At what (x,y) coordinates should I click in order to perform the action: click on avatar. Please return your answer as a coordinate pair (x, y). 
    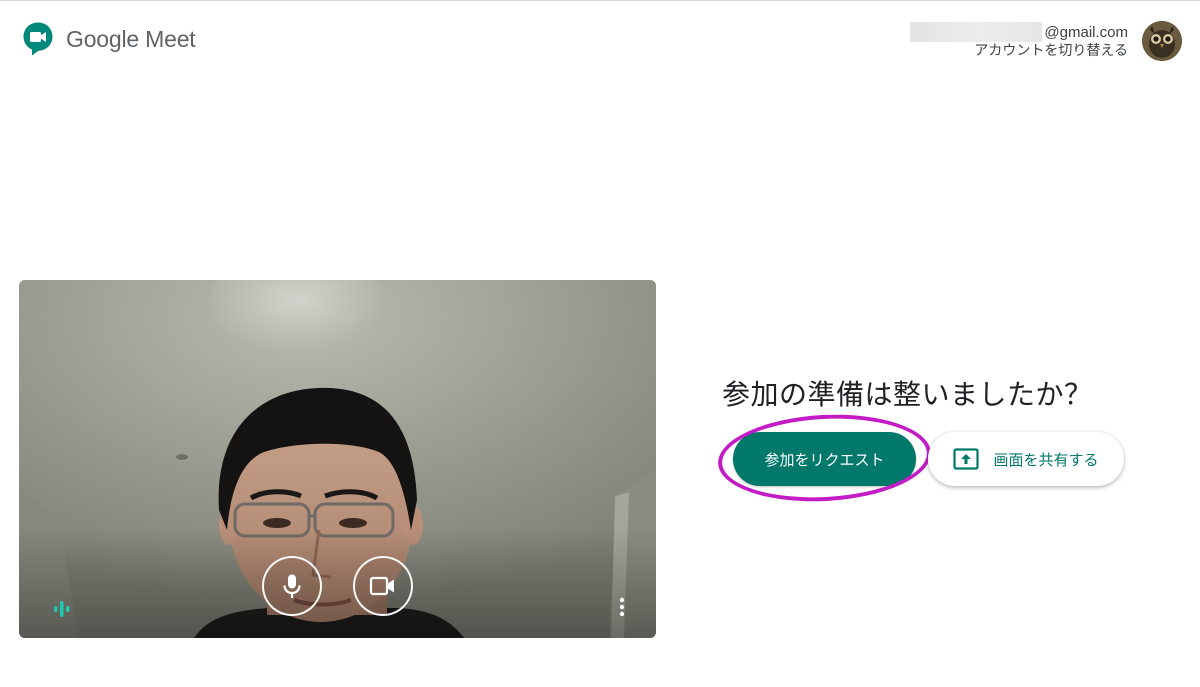
    Looking at the image, I should click on (1162, 41).